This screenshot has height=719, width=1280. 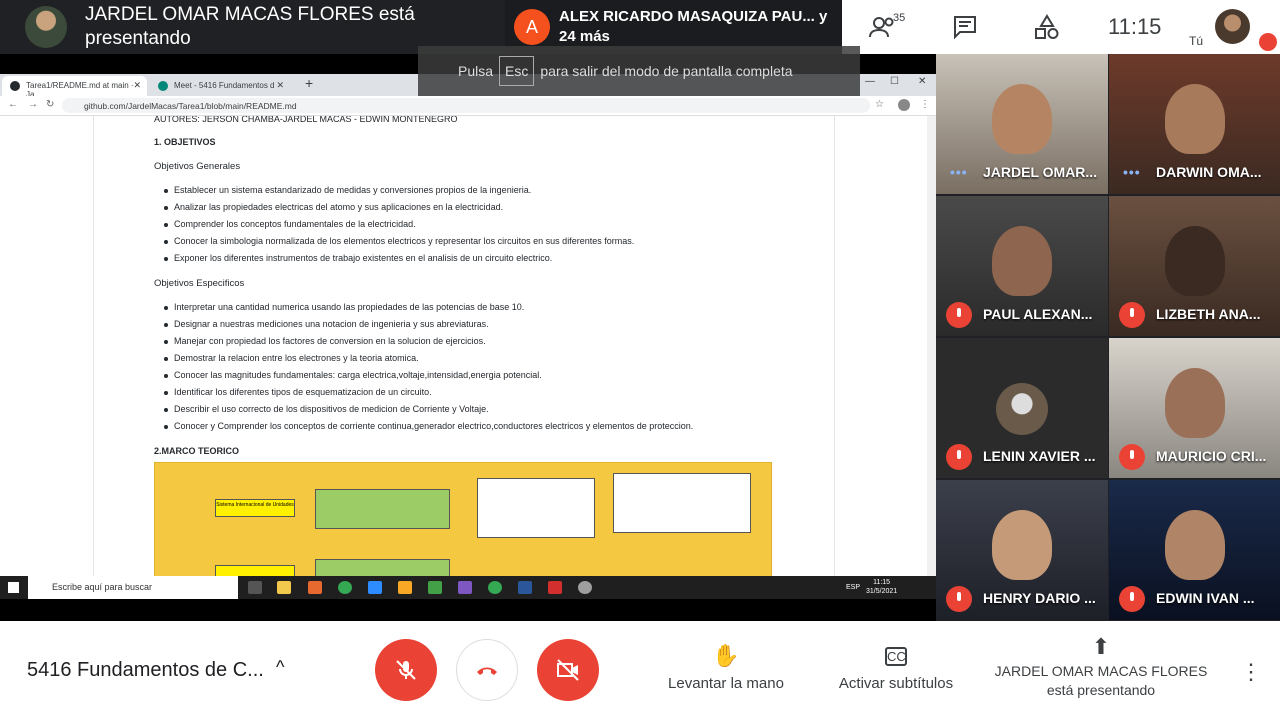 What do you see at coordinates (870, 81) in the screenshot?
I see `minimize-icon: —` at bounding box center [870, 81].